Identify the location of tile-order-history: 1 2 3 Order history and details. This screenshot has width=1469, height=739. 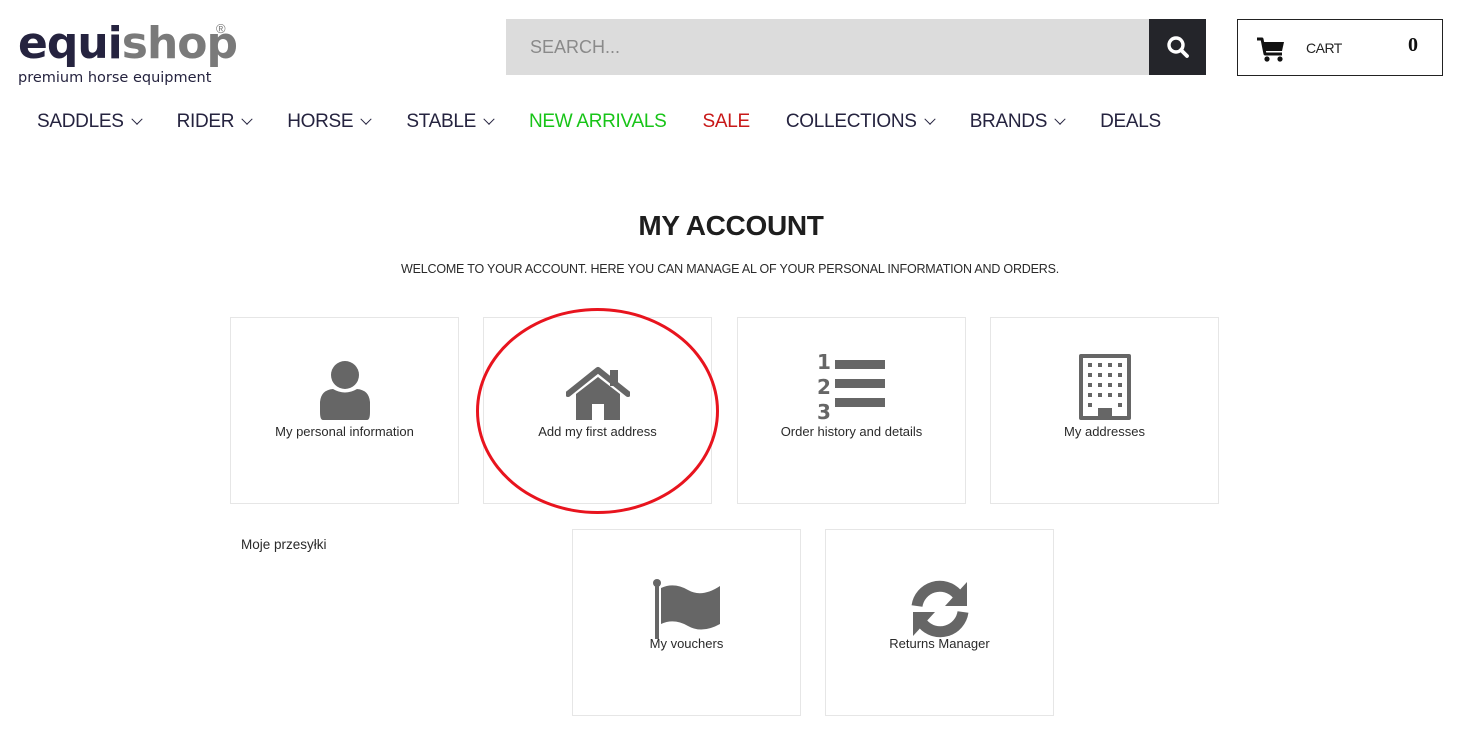
(851, 410).